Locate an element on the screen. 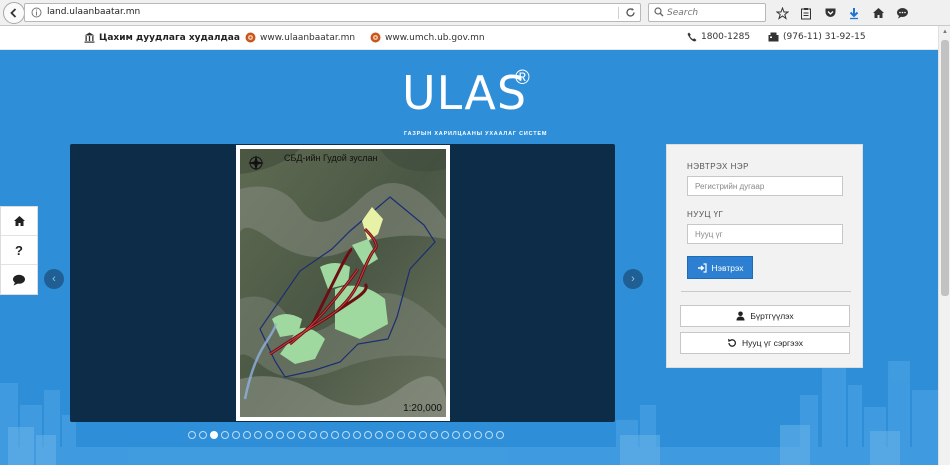  back-arrow-icon is located at coordinates (13, 13).